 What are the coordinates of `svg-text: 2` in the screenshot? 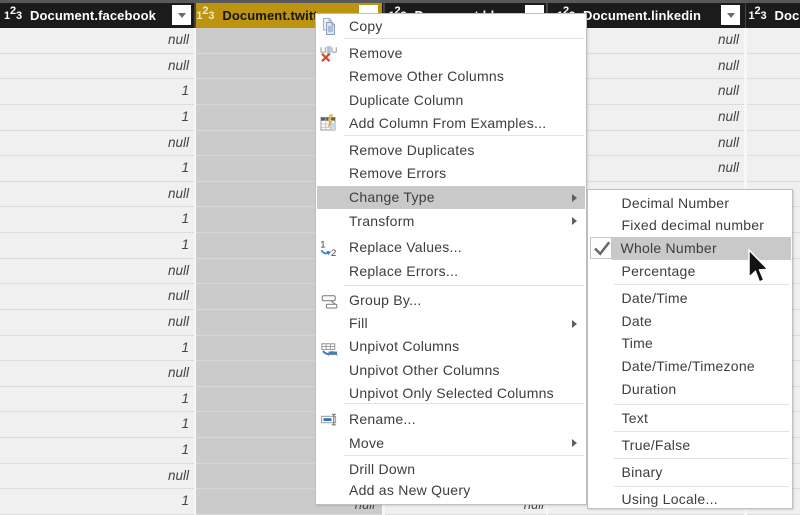 It's located at (334, 252).